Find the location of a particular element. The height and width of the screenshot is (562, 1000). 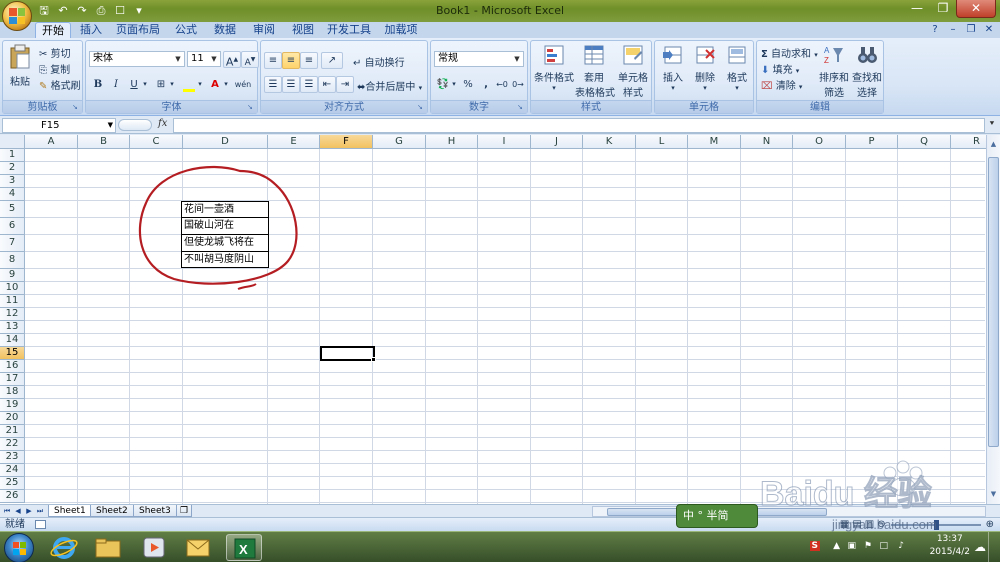

notification-icon: ☁ is located at coordinates (980, 547).